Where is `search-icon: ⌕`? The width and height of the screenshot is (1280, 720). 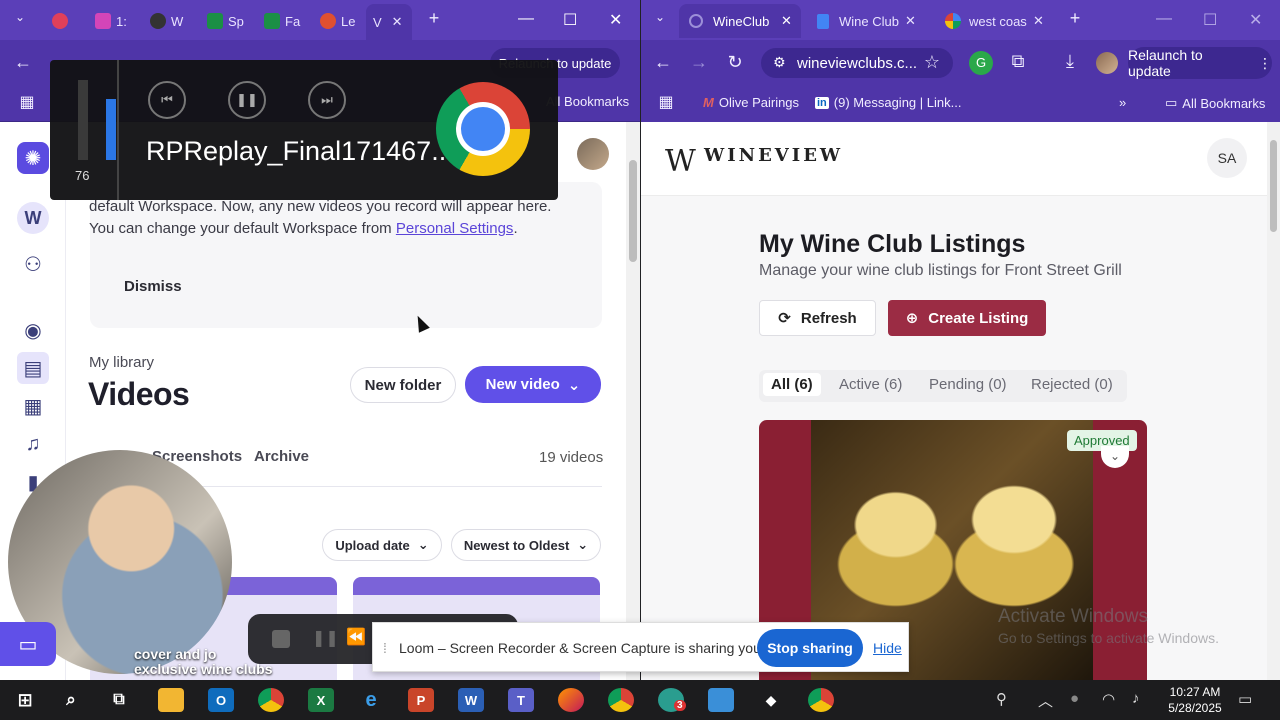 search-icon: ⌕ is located at coordinates (71, 700).